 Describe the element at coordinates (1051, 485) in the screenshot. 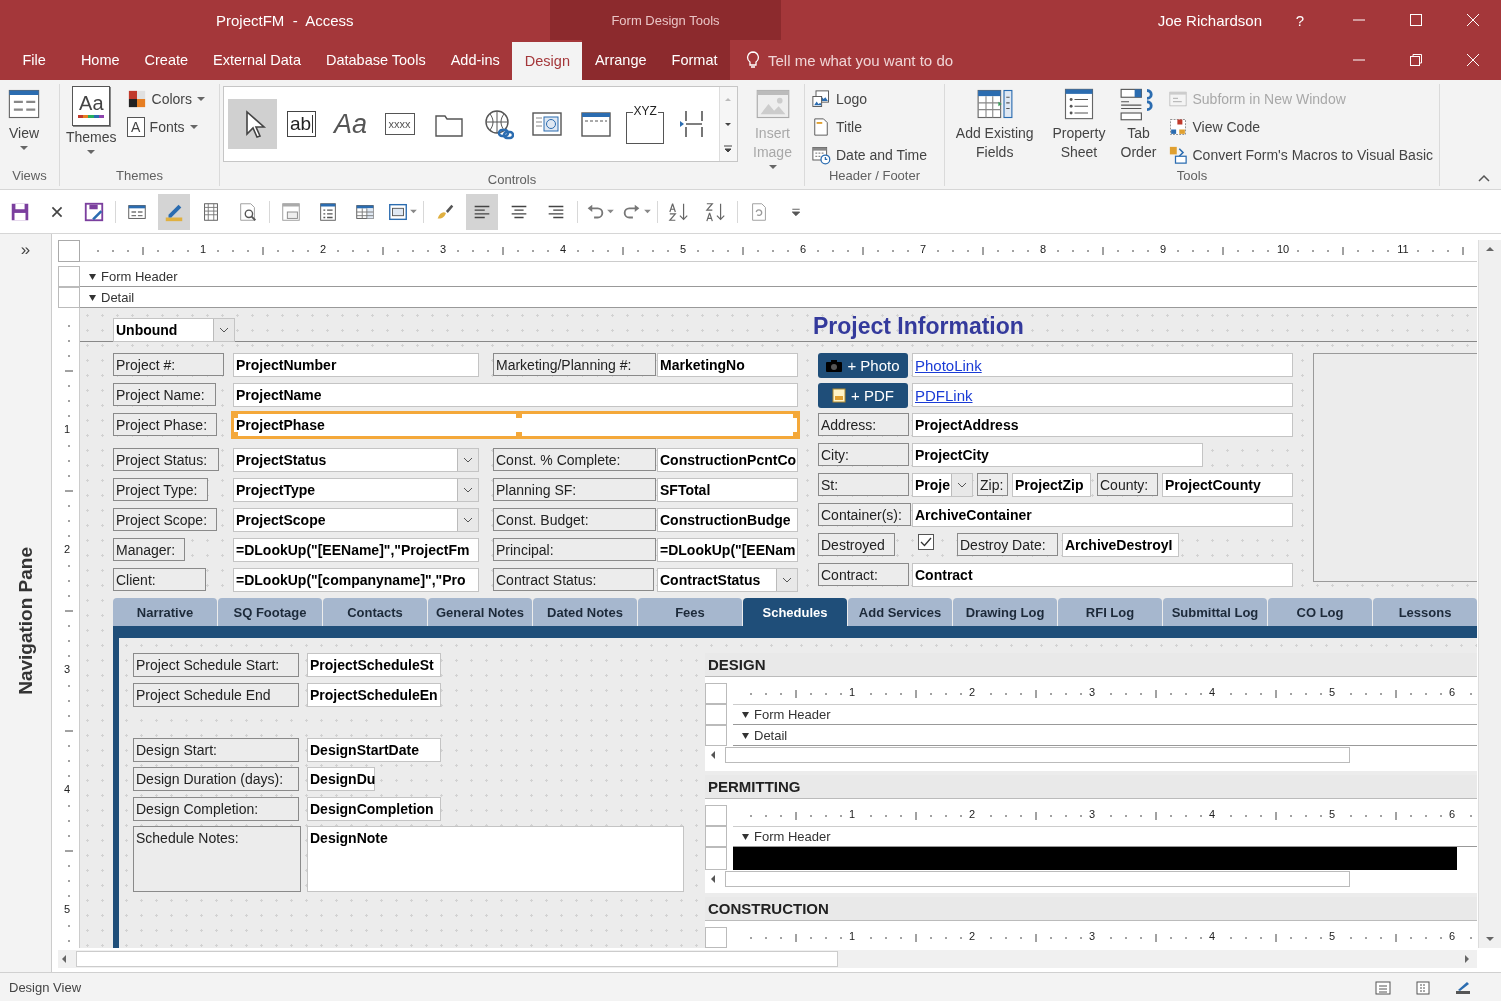

I see `text-box: ProjectZip` at that location.